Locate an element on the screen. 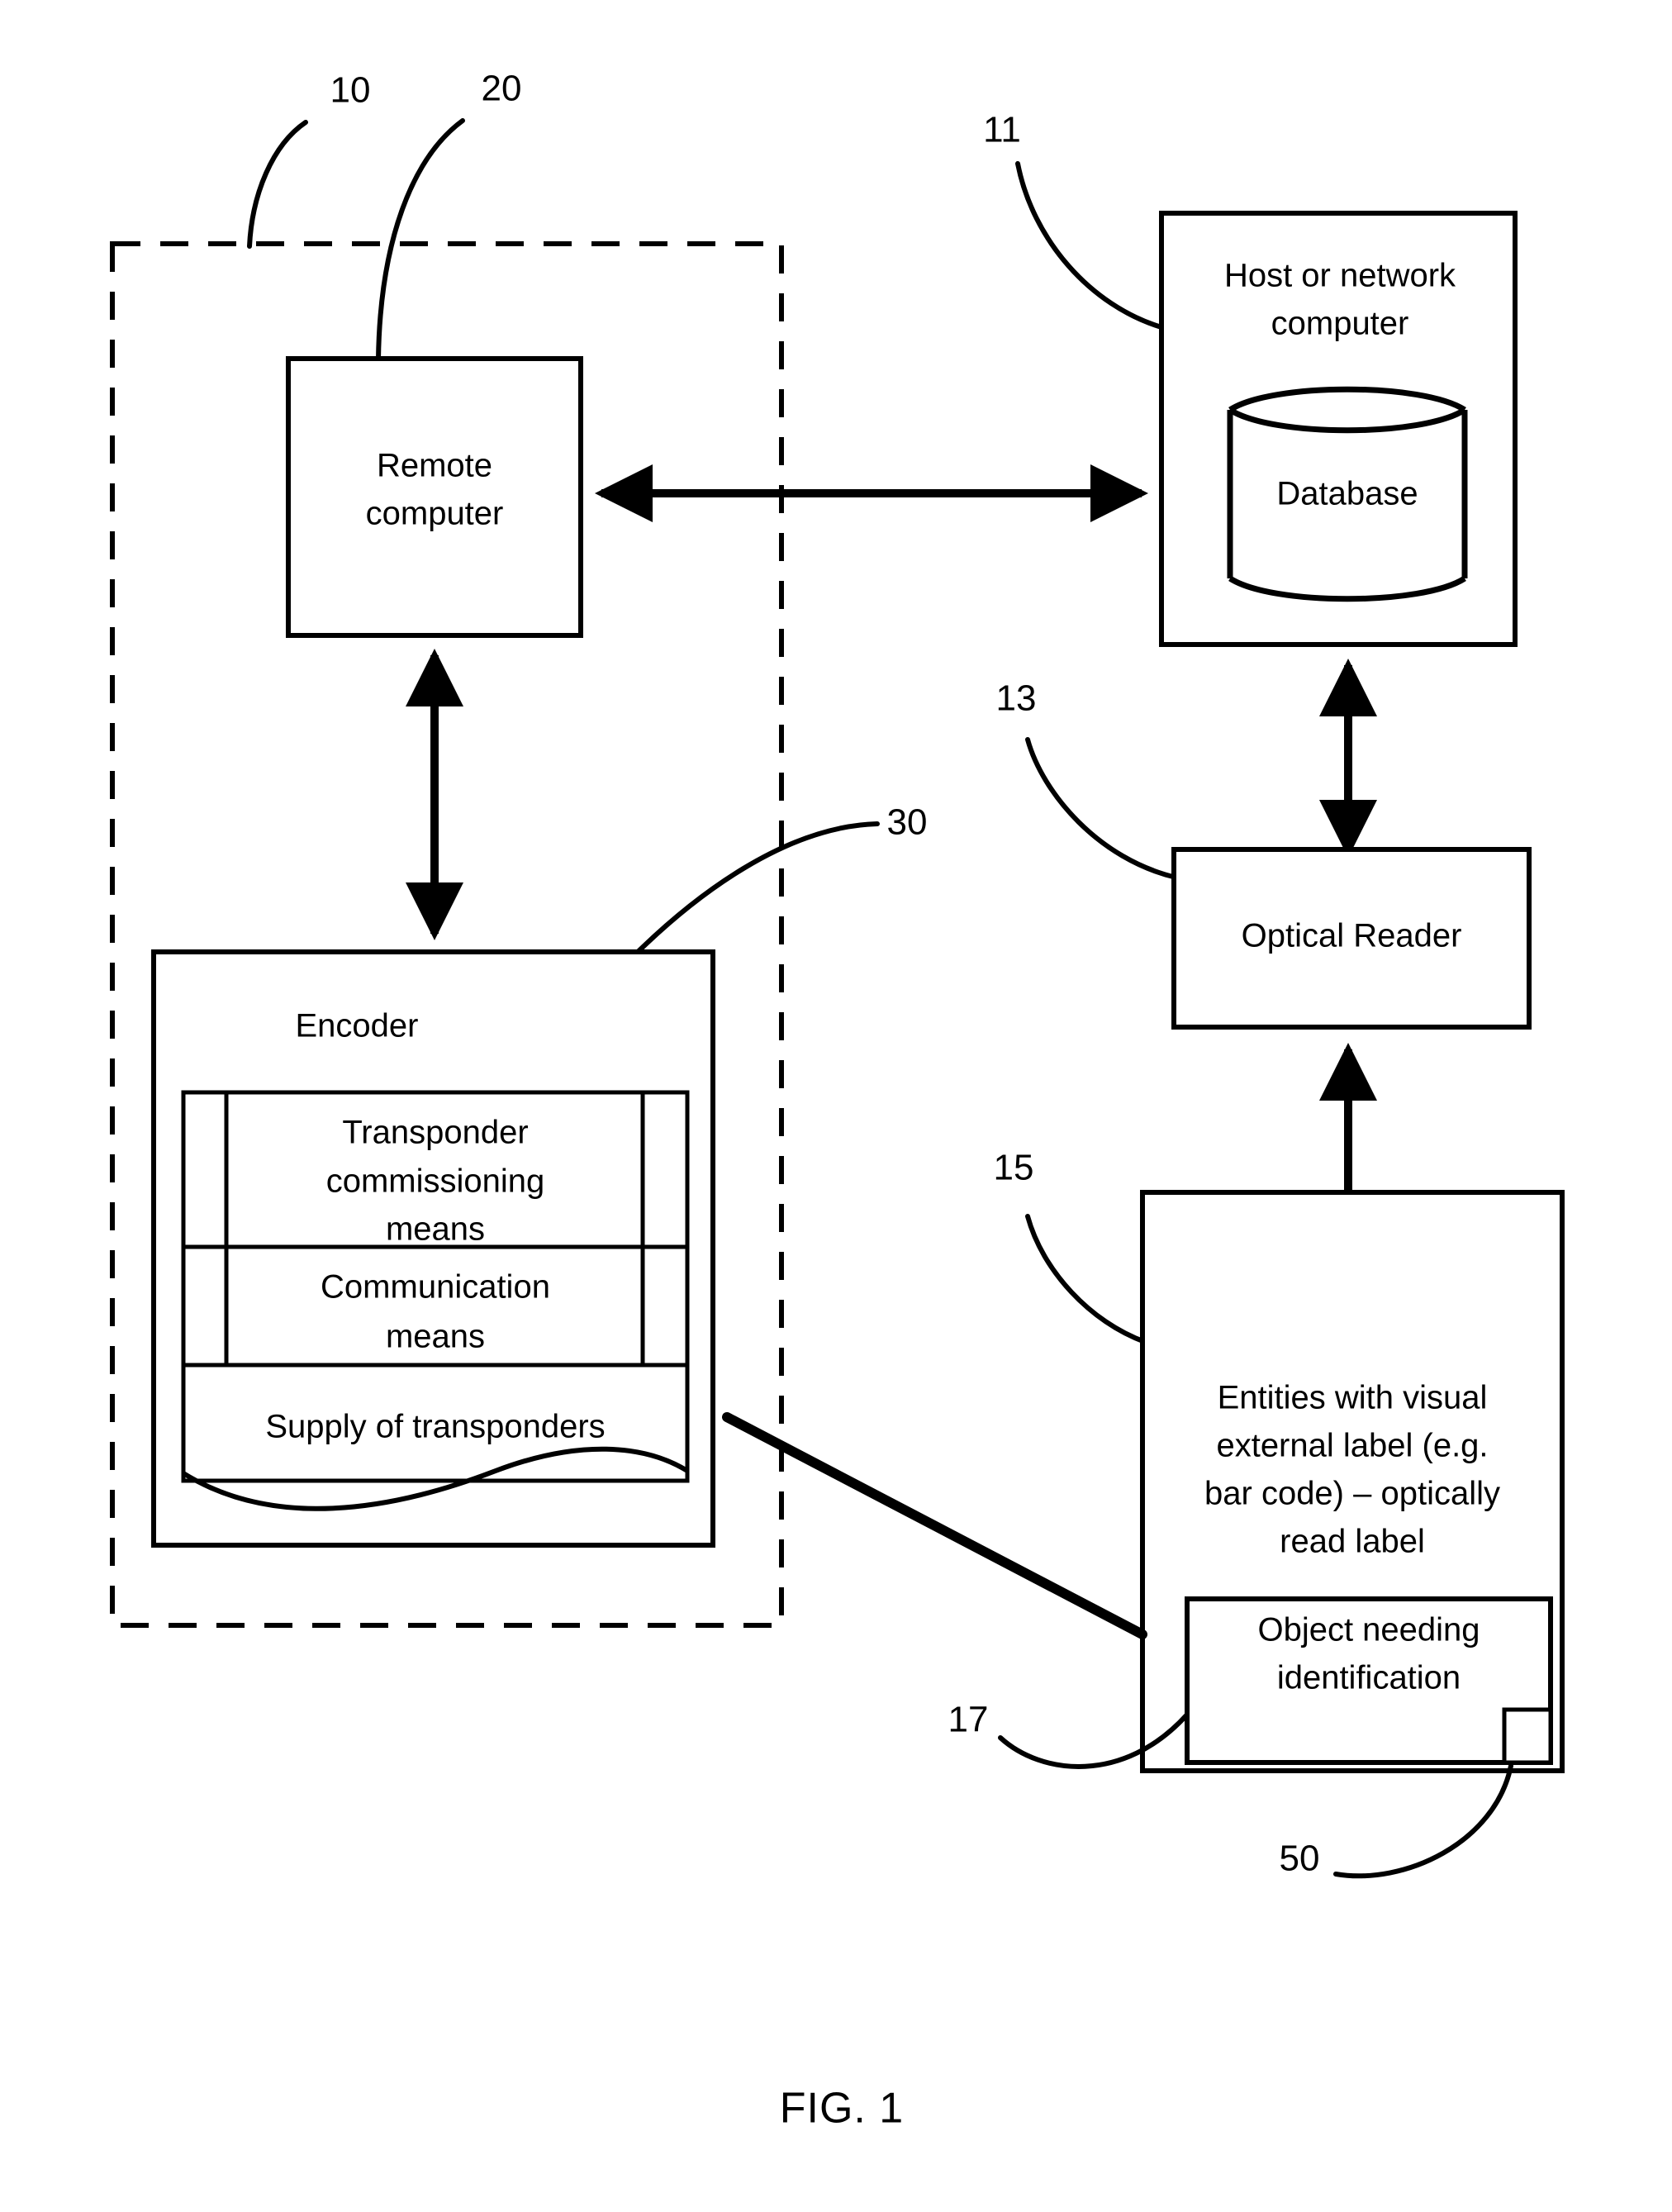 Image resolution: width=1672 pixels, height=2212 pixels. ref-numeral-10: 10 is located at coordinates (350, 90).